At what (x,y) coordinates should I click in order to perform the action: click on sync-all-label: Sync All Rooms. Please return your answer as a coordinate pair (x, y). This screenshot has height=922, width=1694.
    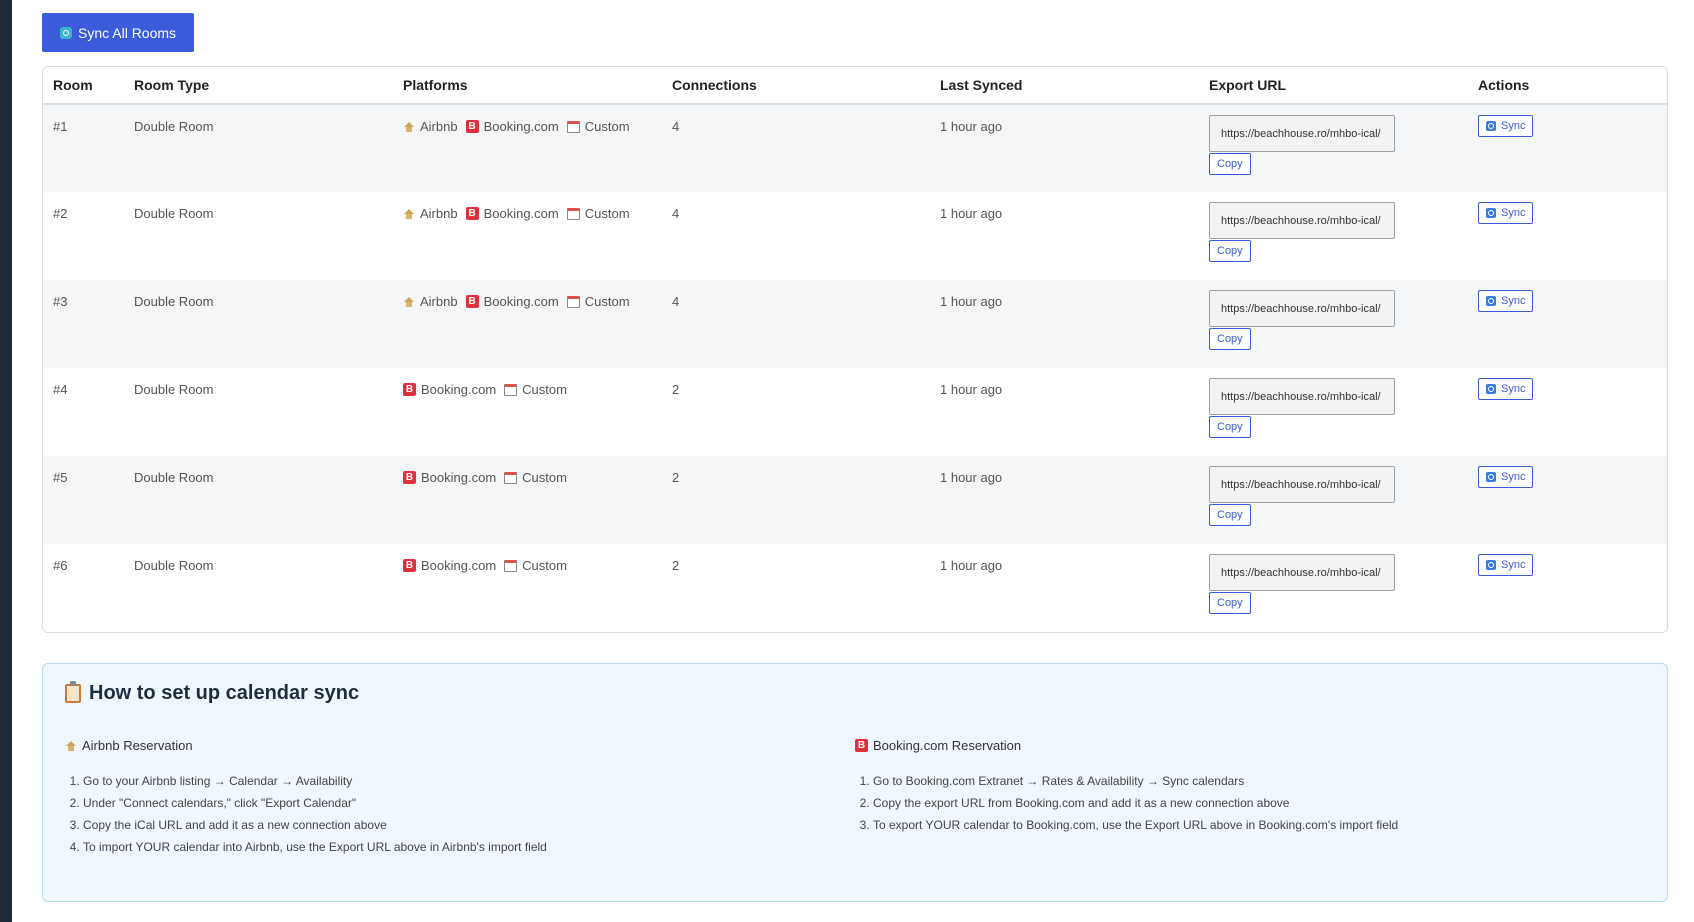
    Looking at the image, I should click on (127, 32).